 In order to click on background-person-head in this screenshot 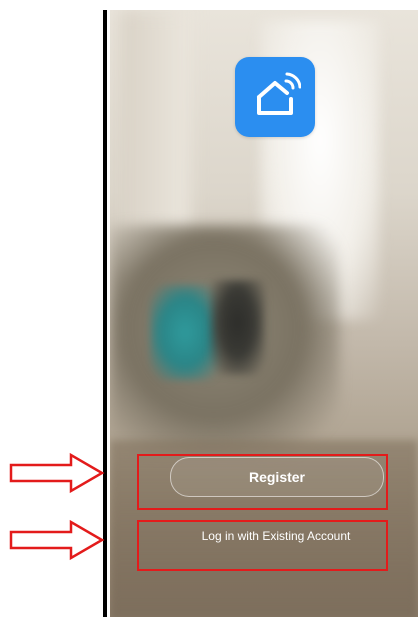, I will do `click(237, 327)`.